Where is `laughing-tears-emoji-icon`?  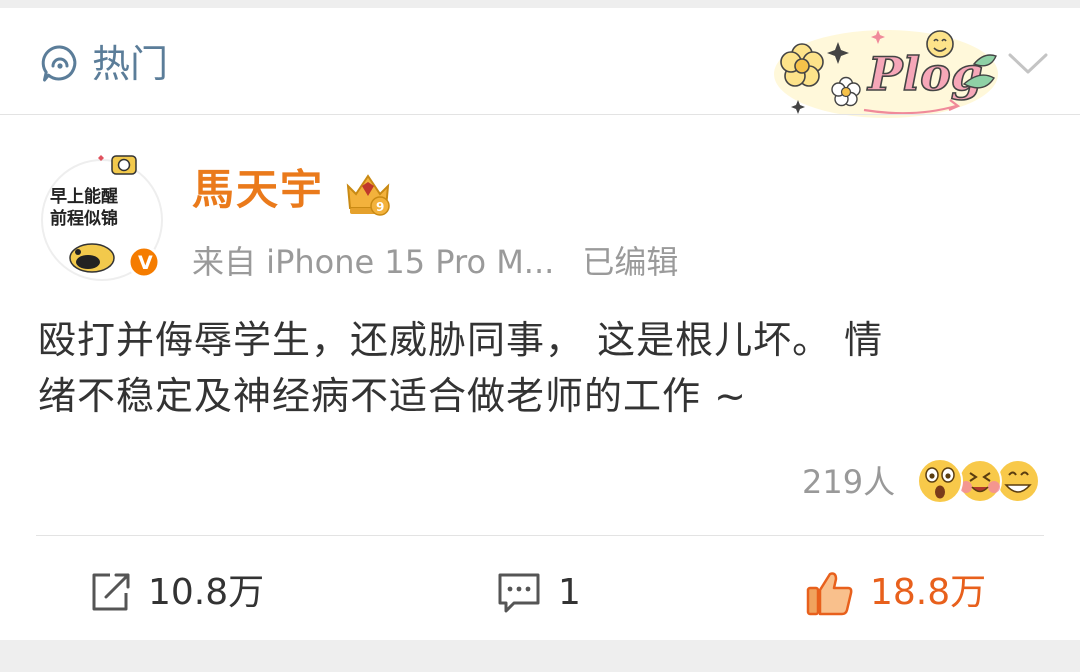 laughing-tears-emoji-icon is located at coordinates (980, 481).